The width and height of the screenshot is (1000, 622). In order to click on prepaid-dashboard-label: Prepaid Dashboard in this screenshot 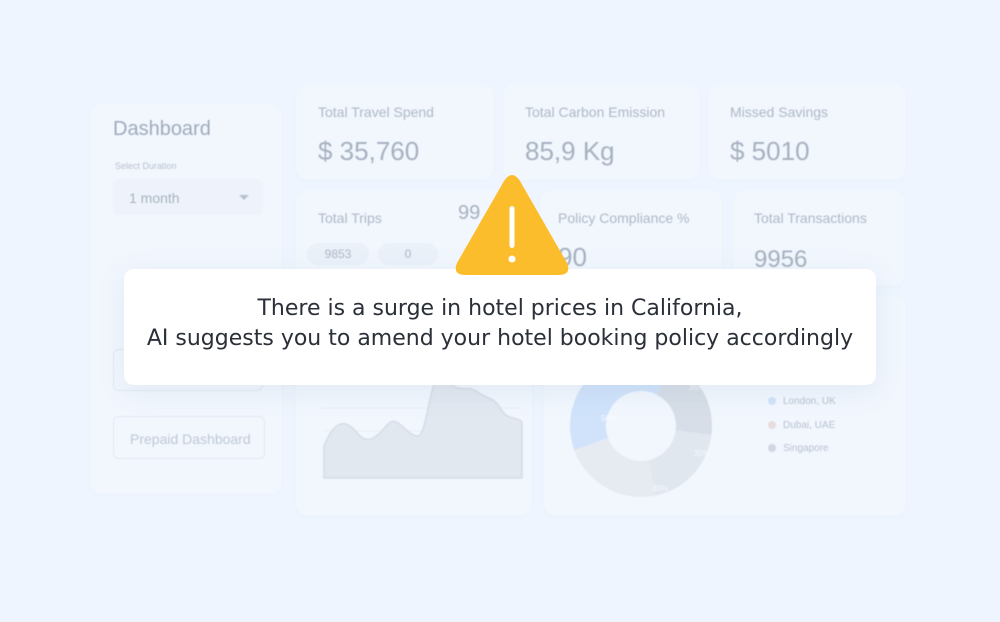, I will do `click(190, 439)`.